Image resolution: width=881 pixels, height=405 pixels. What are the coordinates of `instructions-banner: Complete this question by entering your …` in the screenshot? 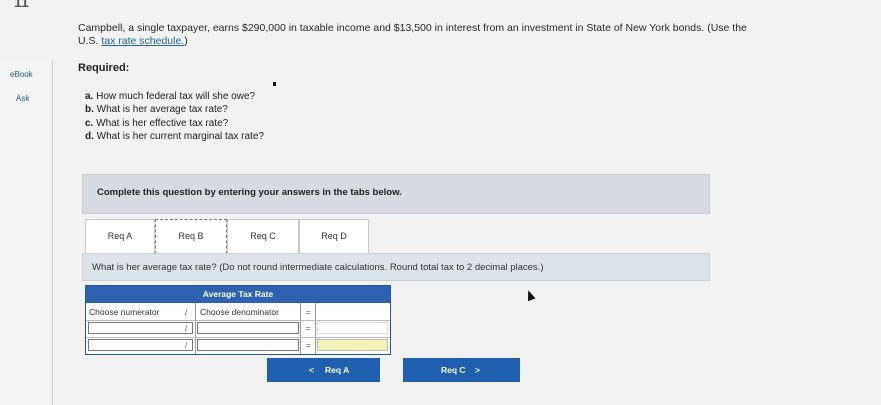 It's located at (396, 194).